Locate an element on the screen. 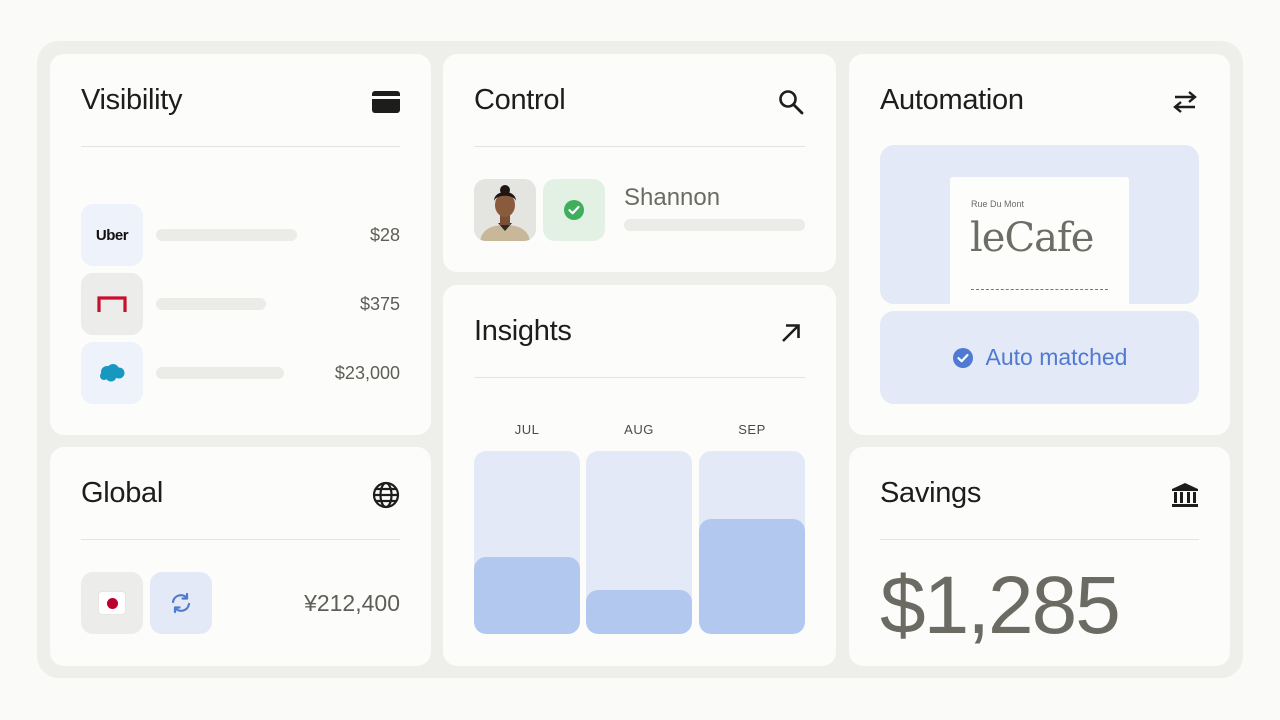  savings-card: Savings $1,285 is located at coordinates (1039, 556).